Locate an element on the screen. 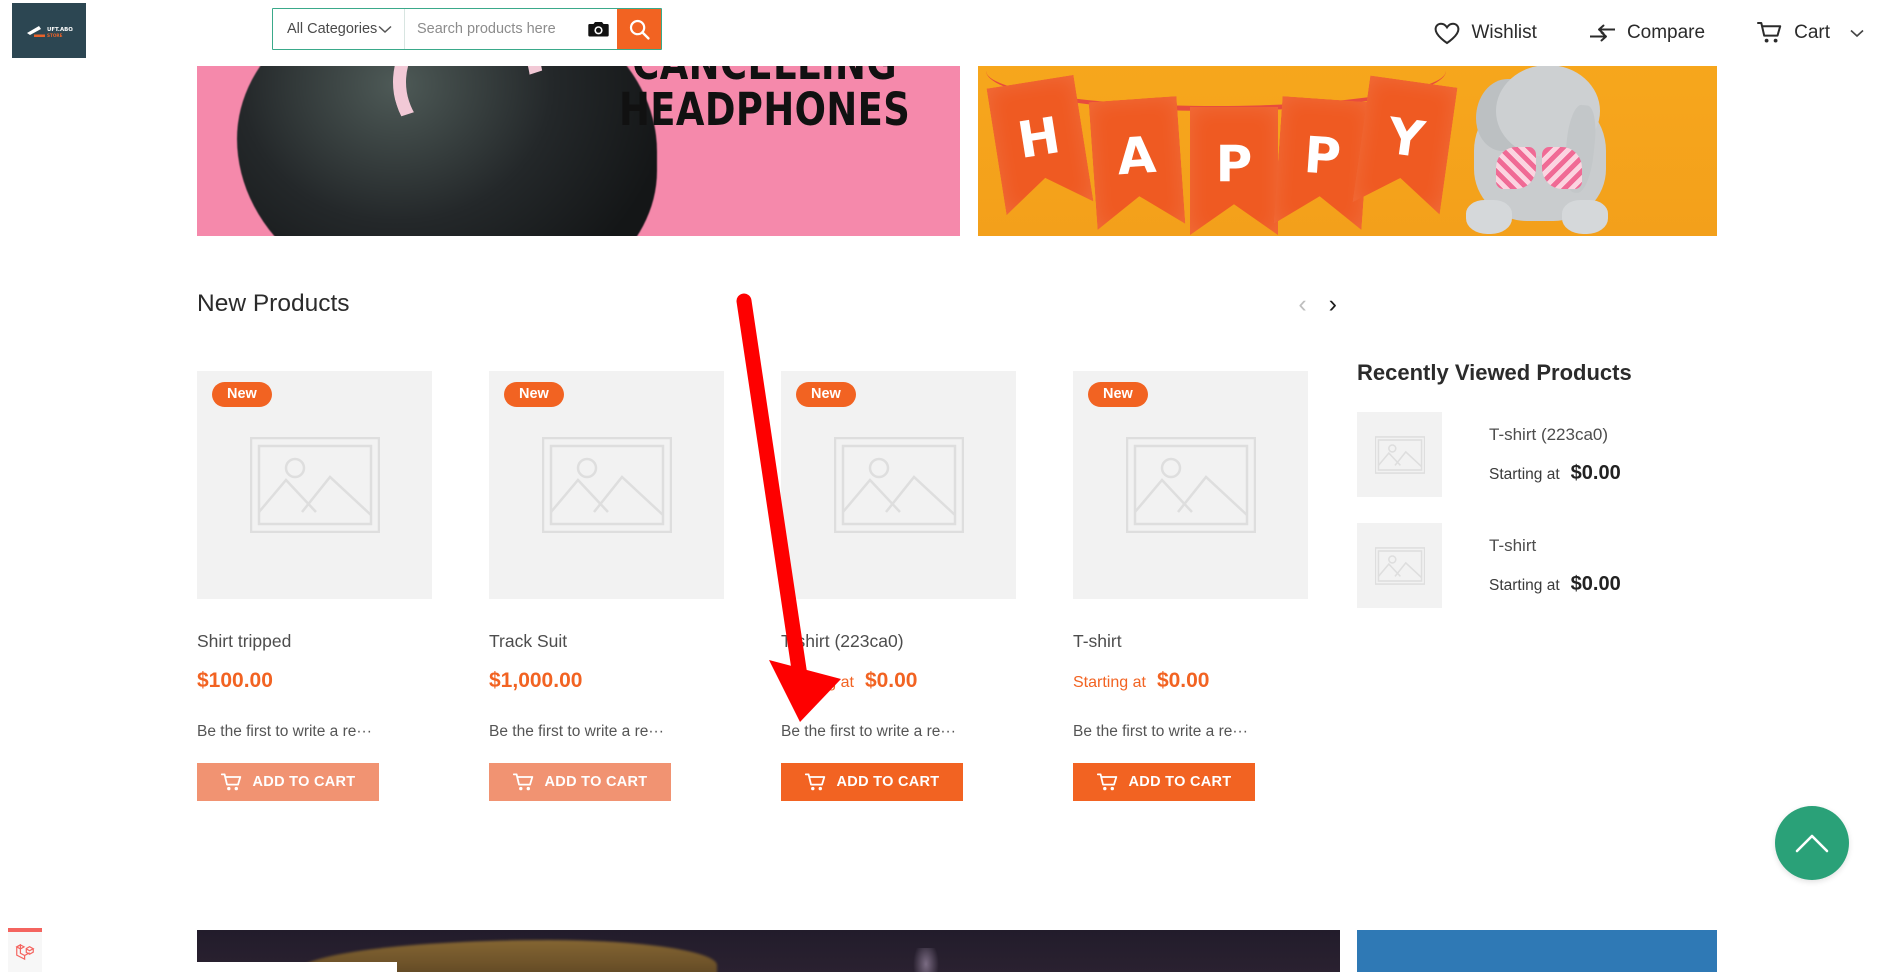 This screenshot has height=972, width=1894. new-products-title: New Products is located at coordinates (273, 303).